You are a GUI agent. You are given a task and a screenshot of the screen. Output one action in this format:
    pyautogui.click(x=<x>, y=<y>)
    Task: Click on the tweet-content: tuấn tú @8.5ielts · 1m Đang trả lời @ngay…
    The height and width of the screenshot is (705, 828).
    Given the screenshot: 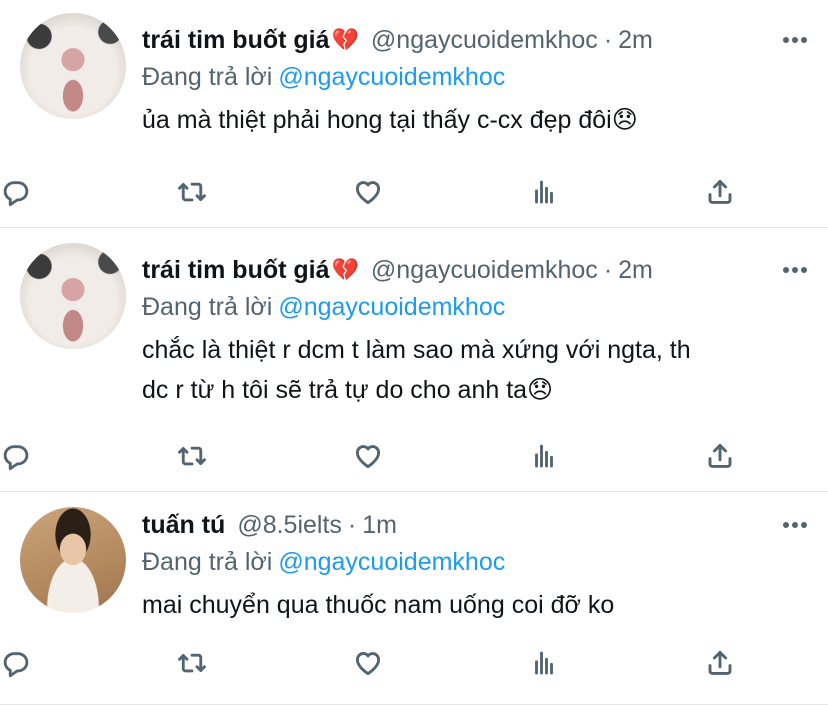 What is the action you would take?
    pyautogui.click(x=475, y=565)
    